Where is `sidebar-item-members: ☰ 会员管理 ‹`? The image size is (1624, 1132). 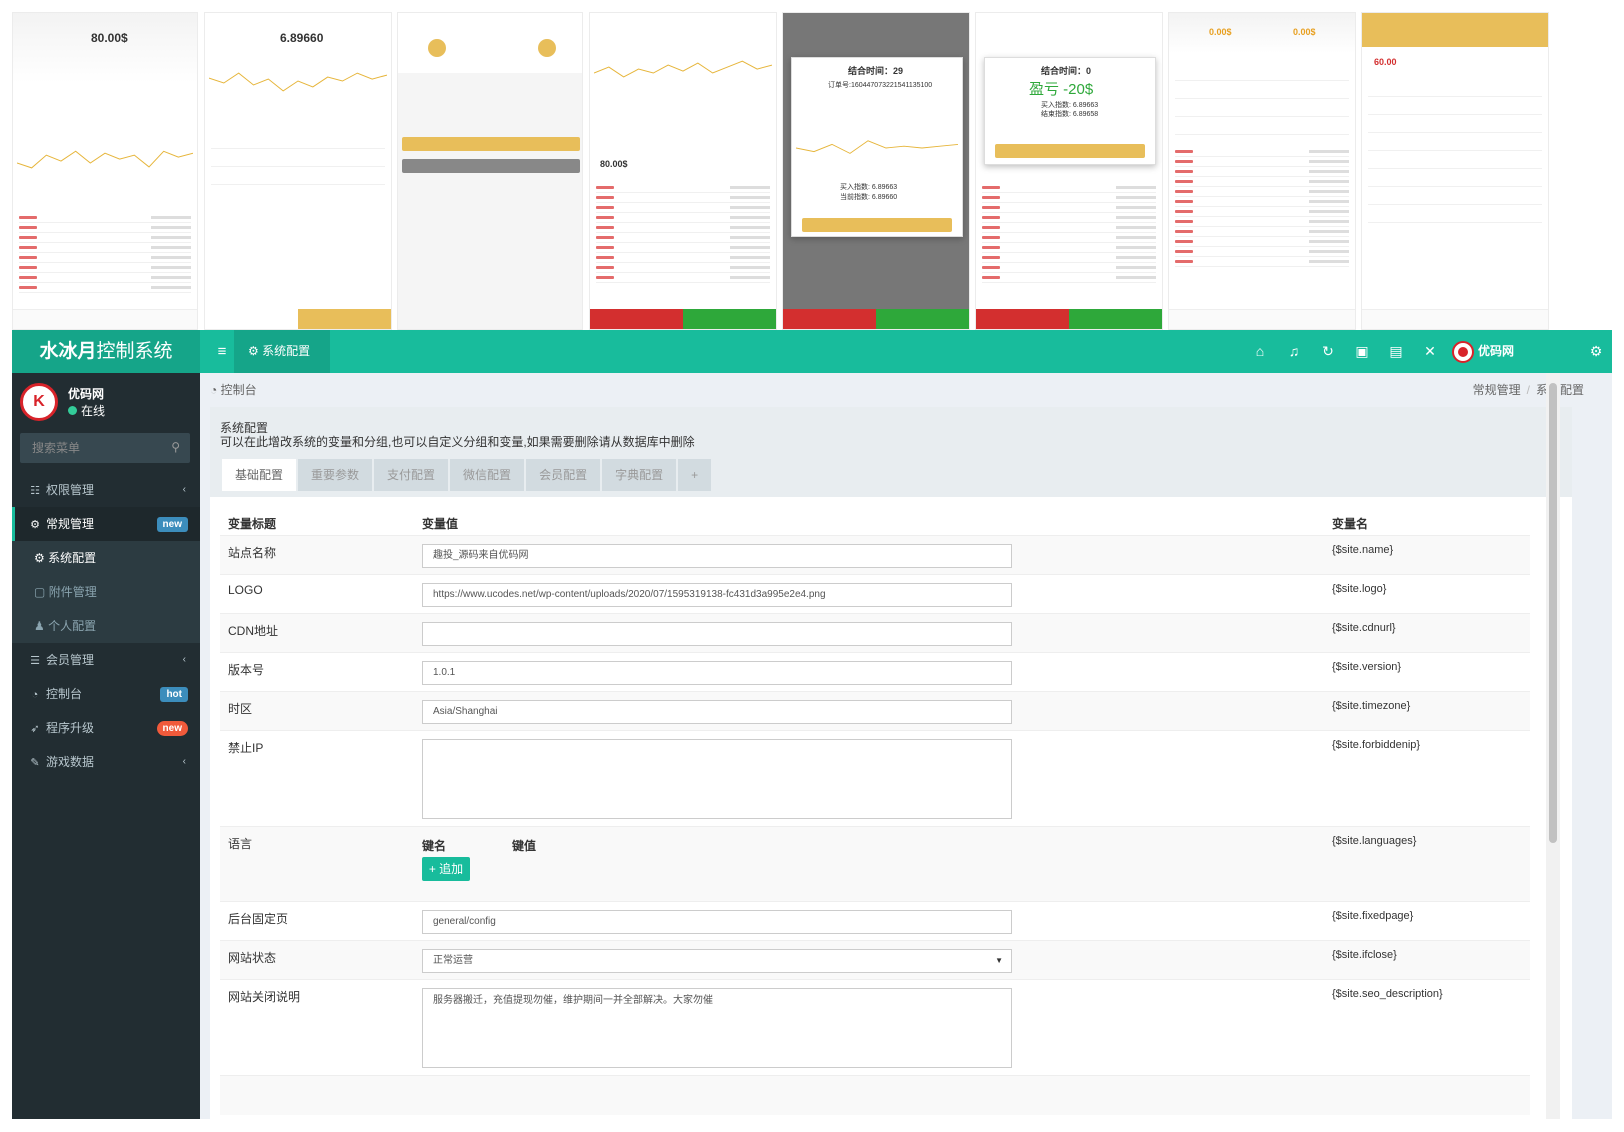
sidebar-item-members: ☰ 会员管理 ‹ is located at coordinates (106, 660).